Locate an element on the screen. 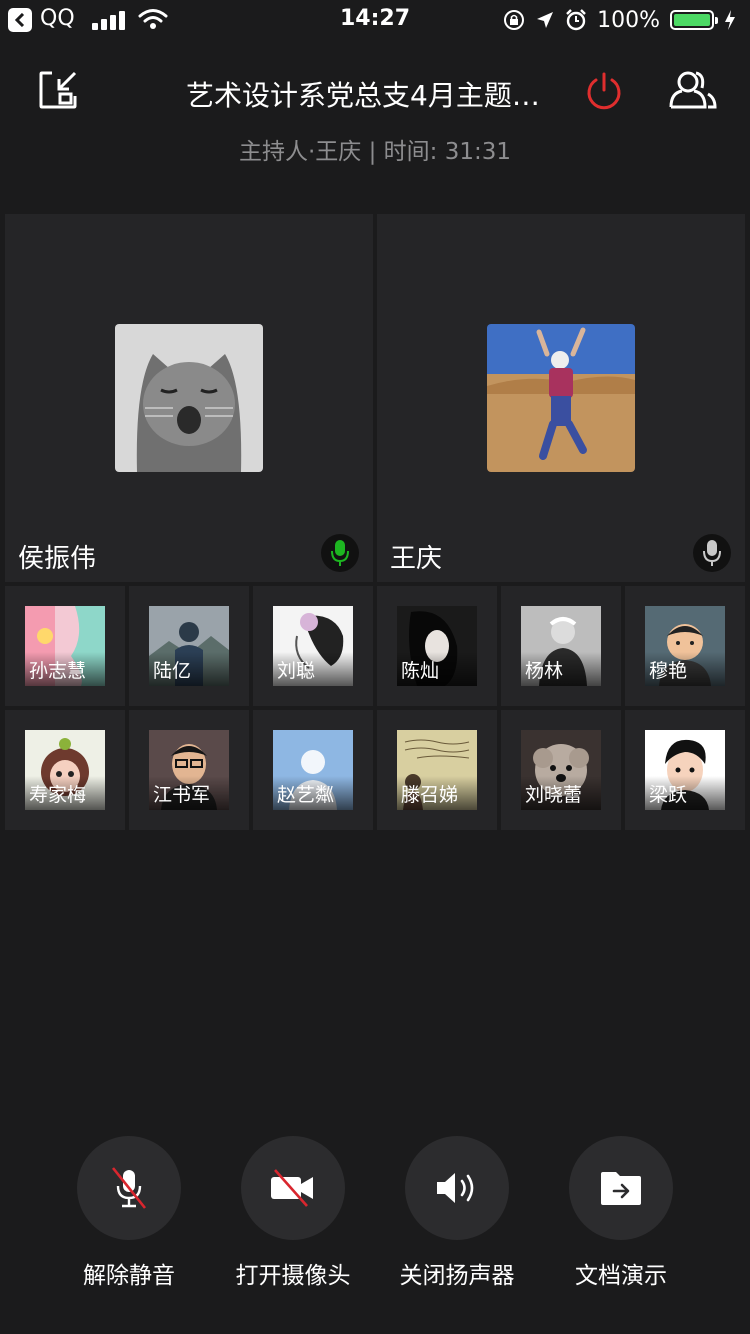 Image resolution: width=750 pixels, height=1334 pixels. turn-on-camera-button is located at coordinates (293, 1188).